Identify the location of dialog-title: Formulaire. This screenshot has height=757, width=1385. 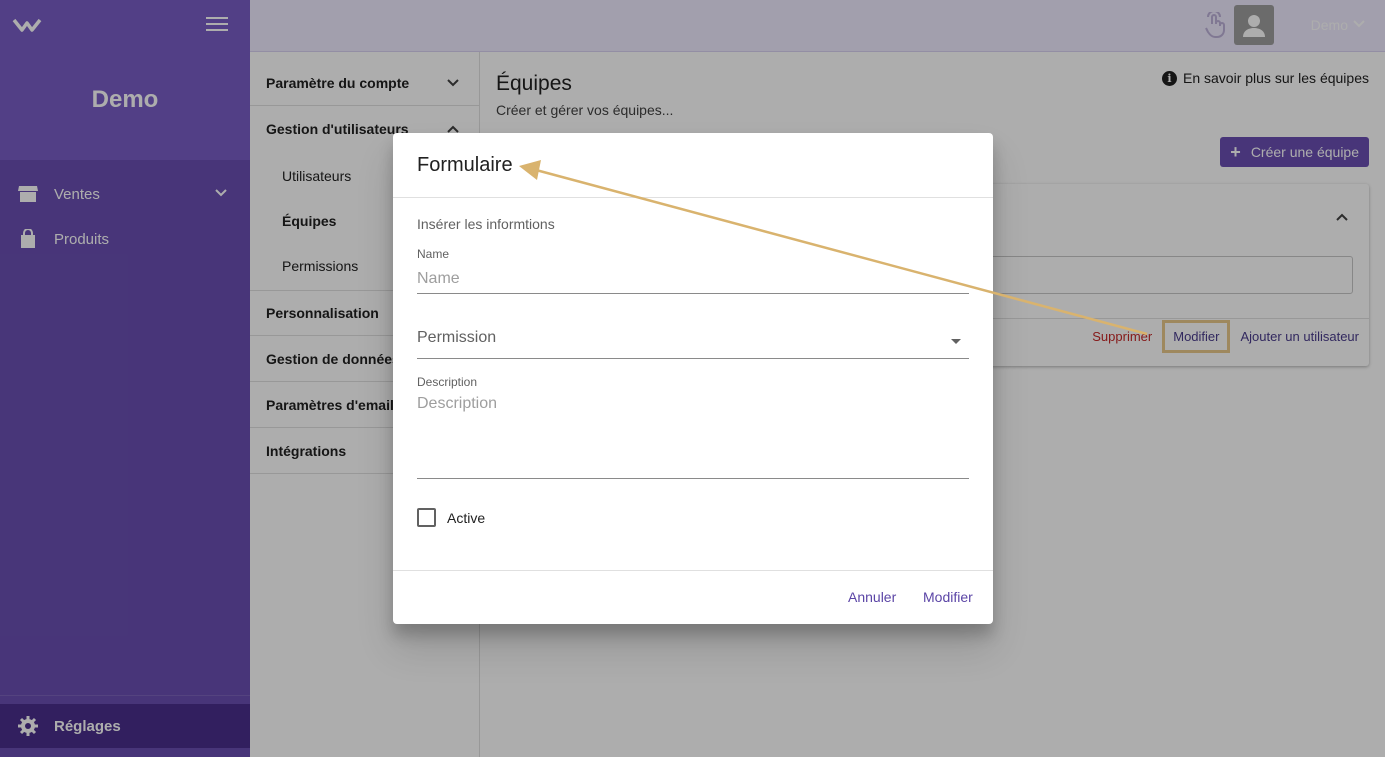
(465, 165).